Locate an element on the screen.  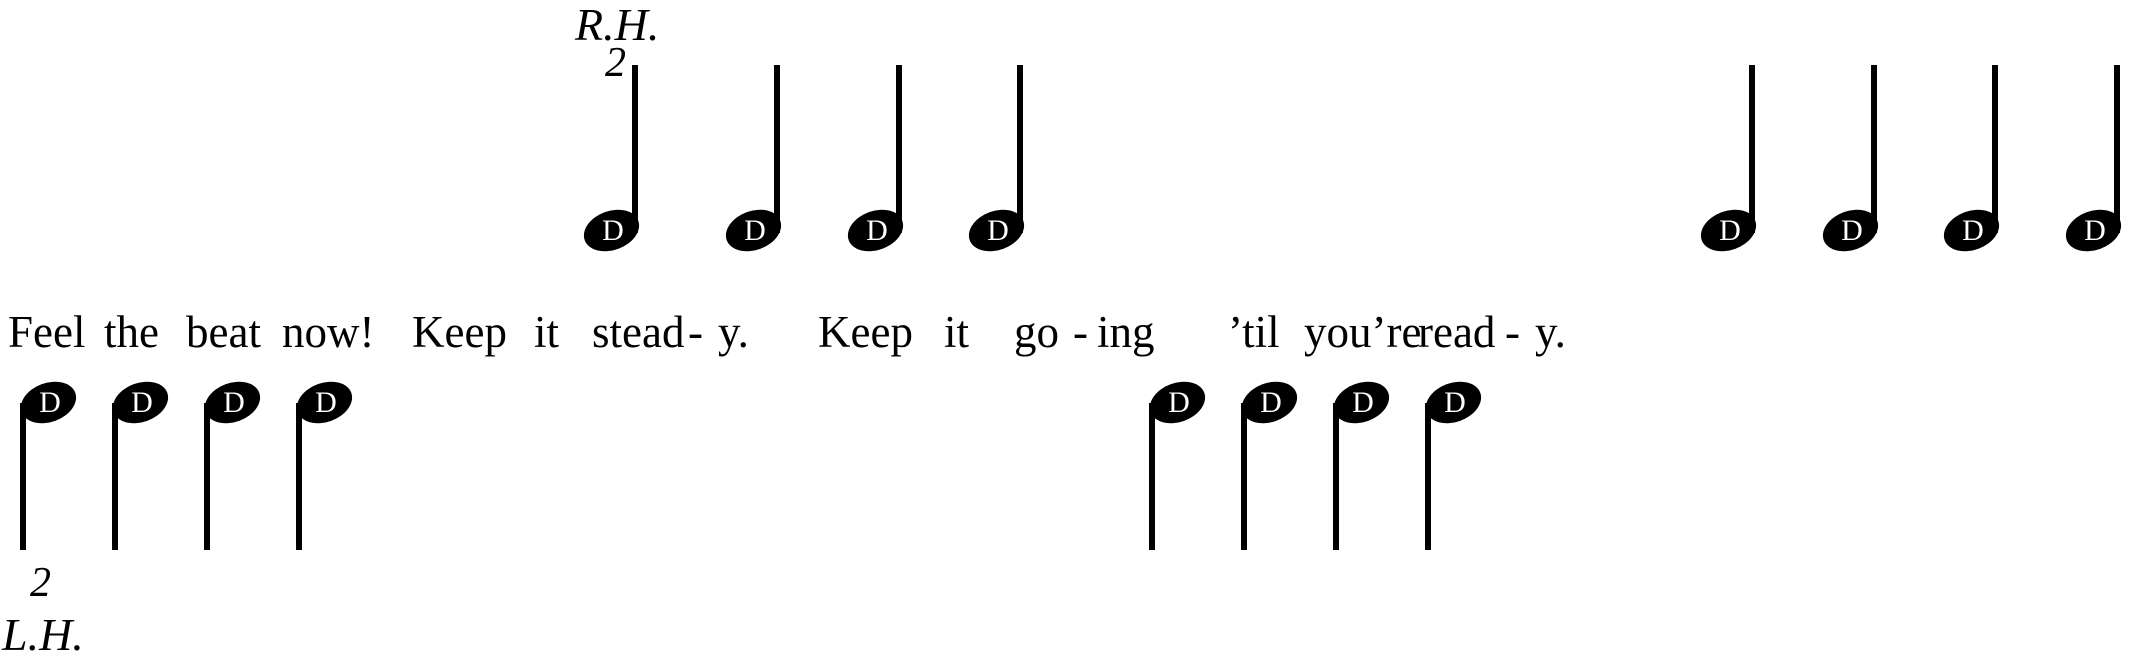
lyric-syllable: Feel is located at coordinates (47, 332).